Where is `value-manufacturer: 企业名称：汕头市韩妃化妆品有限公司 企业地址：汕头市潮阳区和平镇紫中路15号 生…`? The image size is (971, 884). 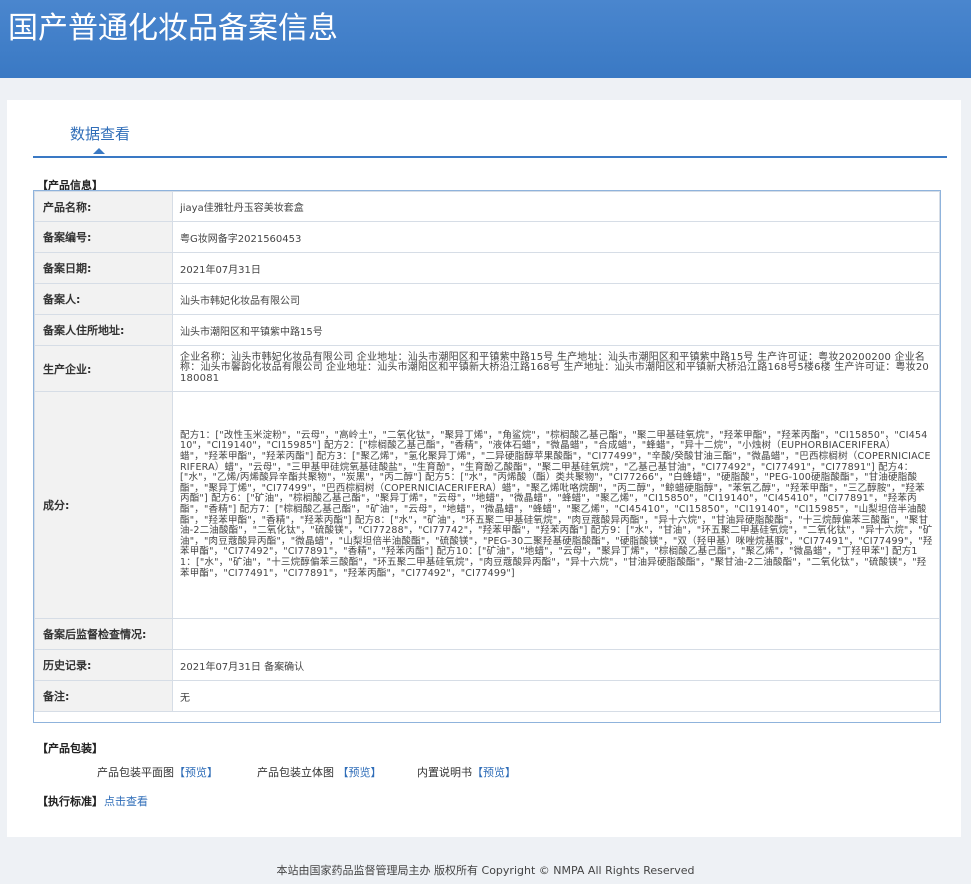
value-manufacturer: 企业名称：汕头市韩妃化妆品有限公司 企业地址：汕头市潮阳区和平镇紫中路15号 生… is located at coordinates (556, 368).